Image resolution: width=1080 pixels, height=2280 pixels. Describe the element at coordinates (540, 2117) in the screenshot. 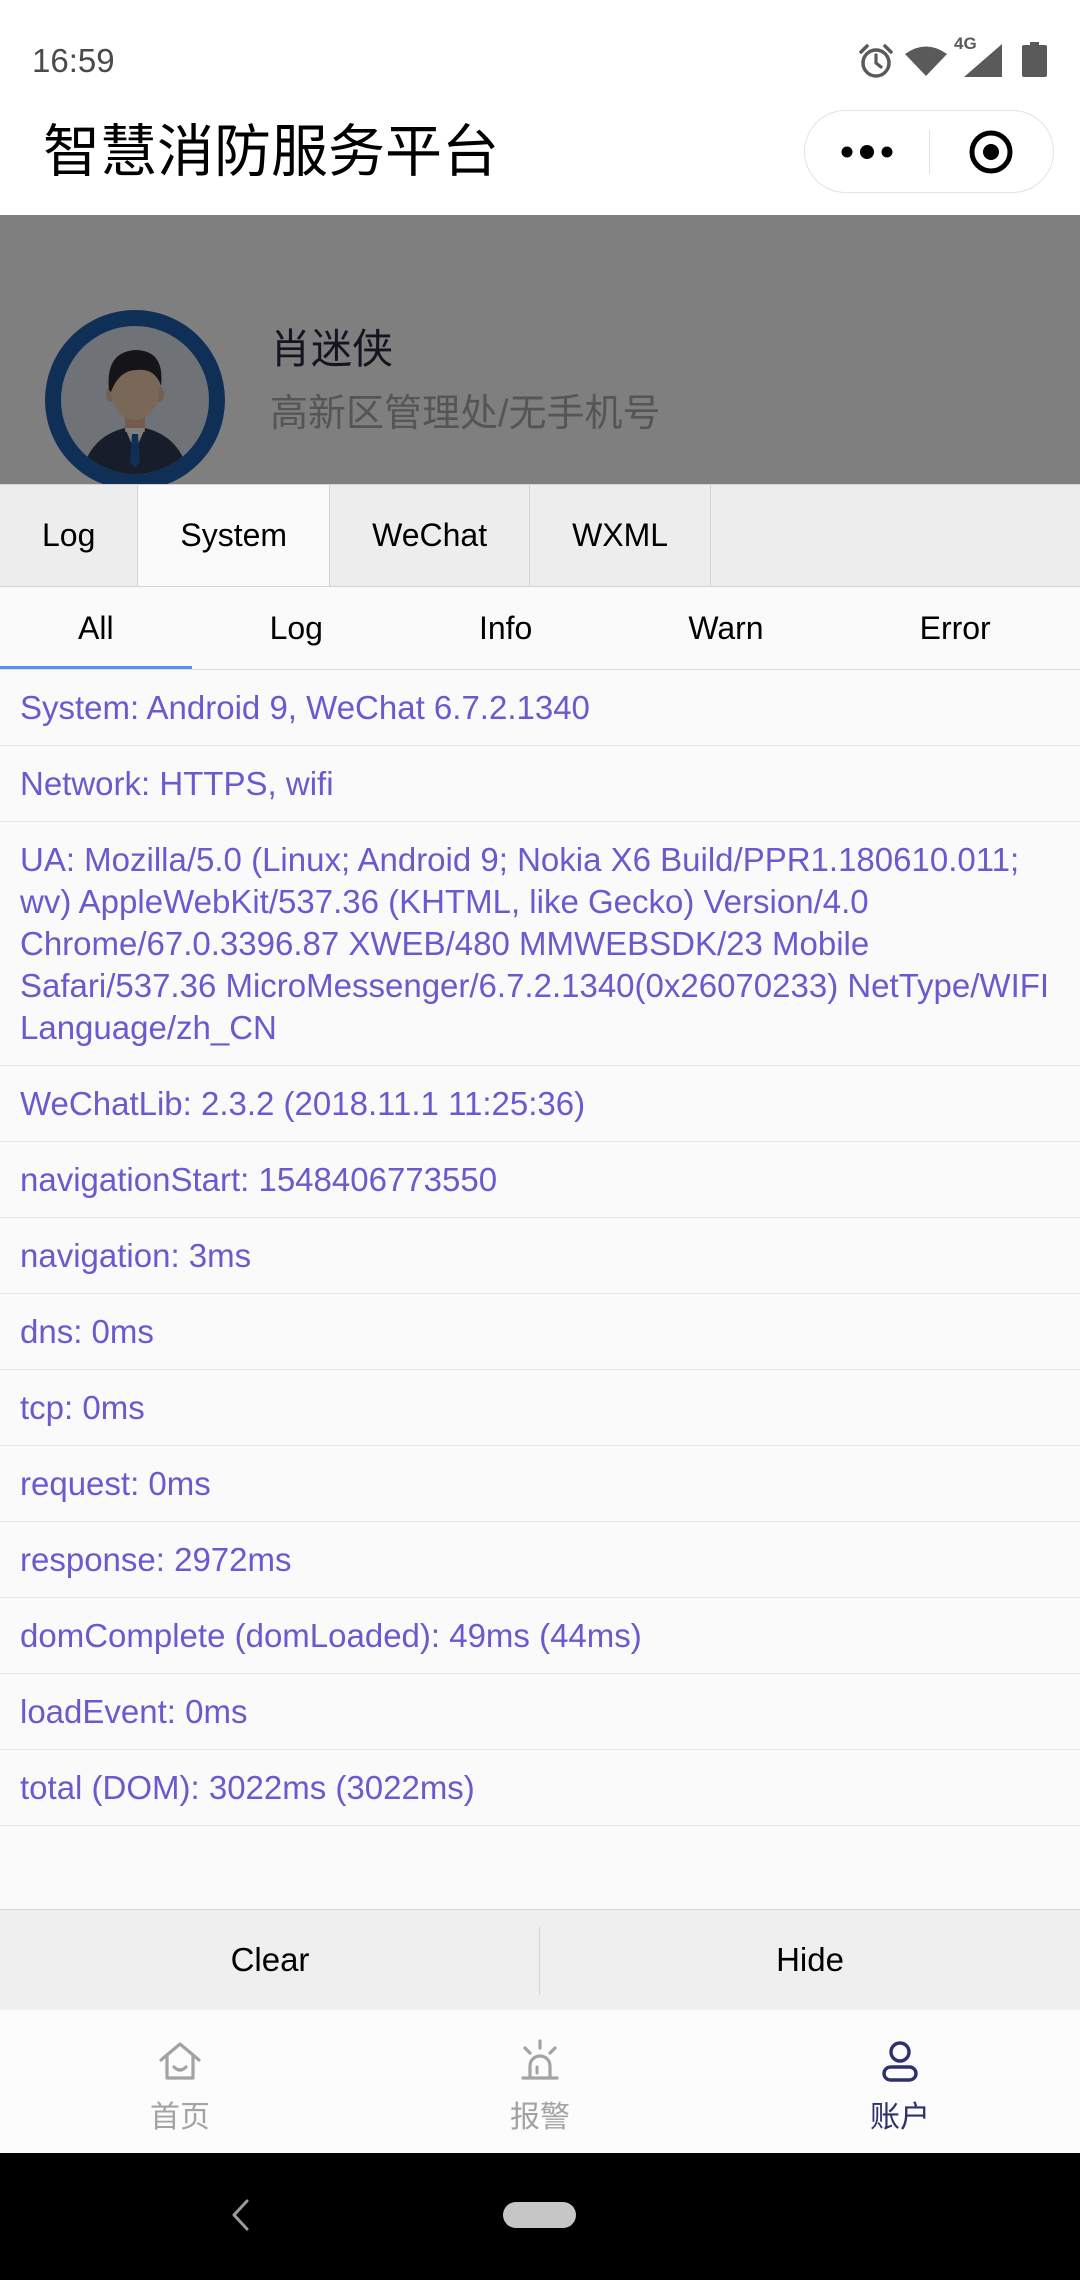

I see `tab-alarm-label: 报警` at that location.